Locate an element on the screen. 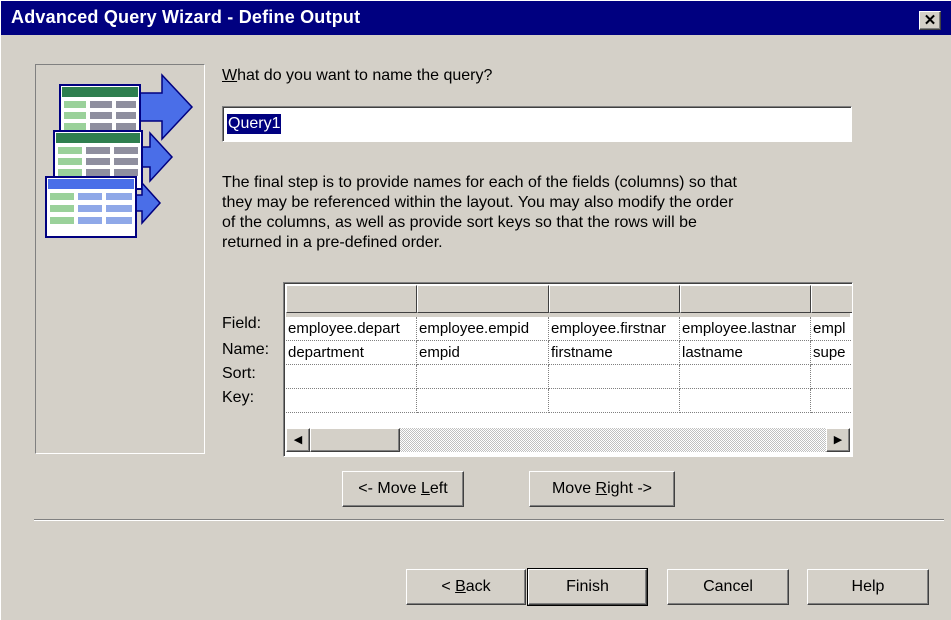  footer-separator is located at coordinates (489, 520).